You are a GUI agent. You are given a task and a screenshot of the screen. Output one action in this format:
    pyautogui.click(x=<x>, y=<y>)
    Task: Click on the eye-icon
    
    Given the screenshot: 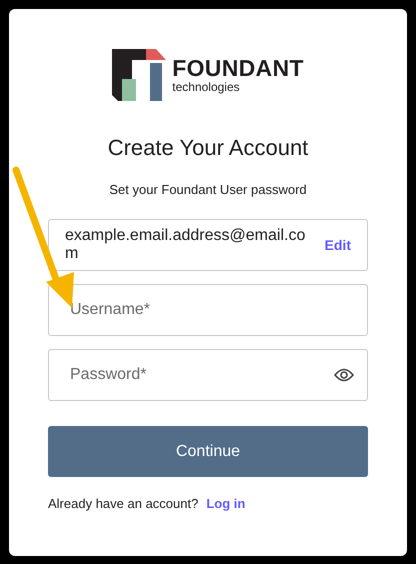 What is the action you would take?
    pyautogui.click(x=344, y=375)
    